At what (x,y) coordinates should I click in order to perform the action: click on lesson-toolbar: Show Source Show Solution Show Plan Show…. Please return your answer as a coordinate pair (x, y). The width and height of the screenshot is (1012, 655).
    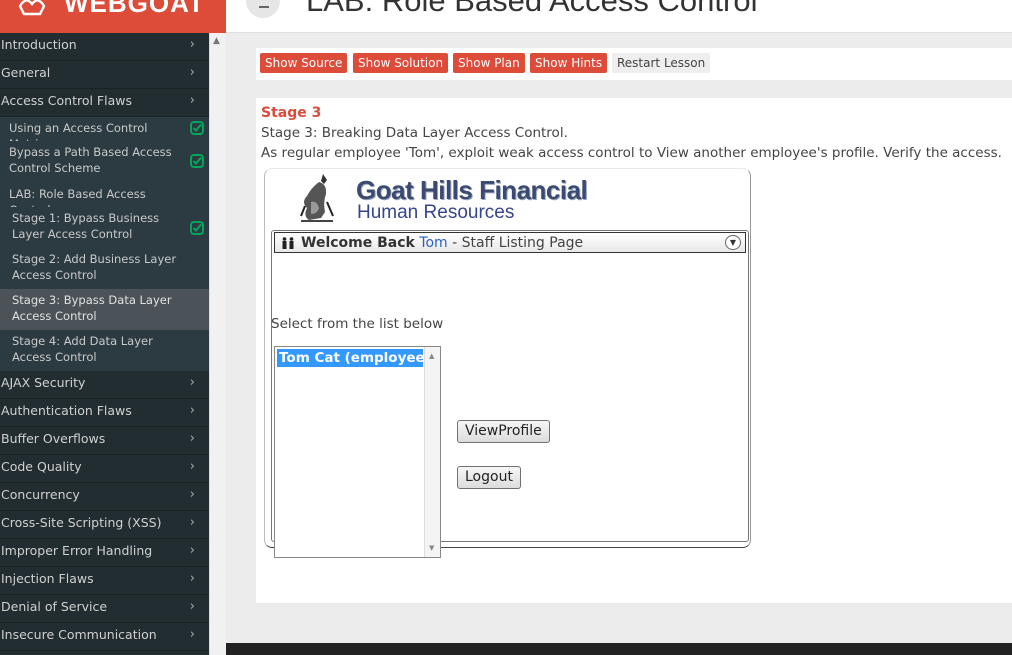
    Looking at the image, I should click on (634, 64).